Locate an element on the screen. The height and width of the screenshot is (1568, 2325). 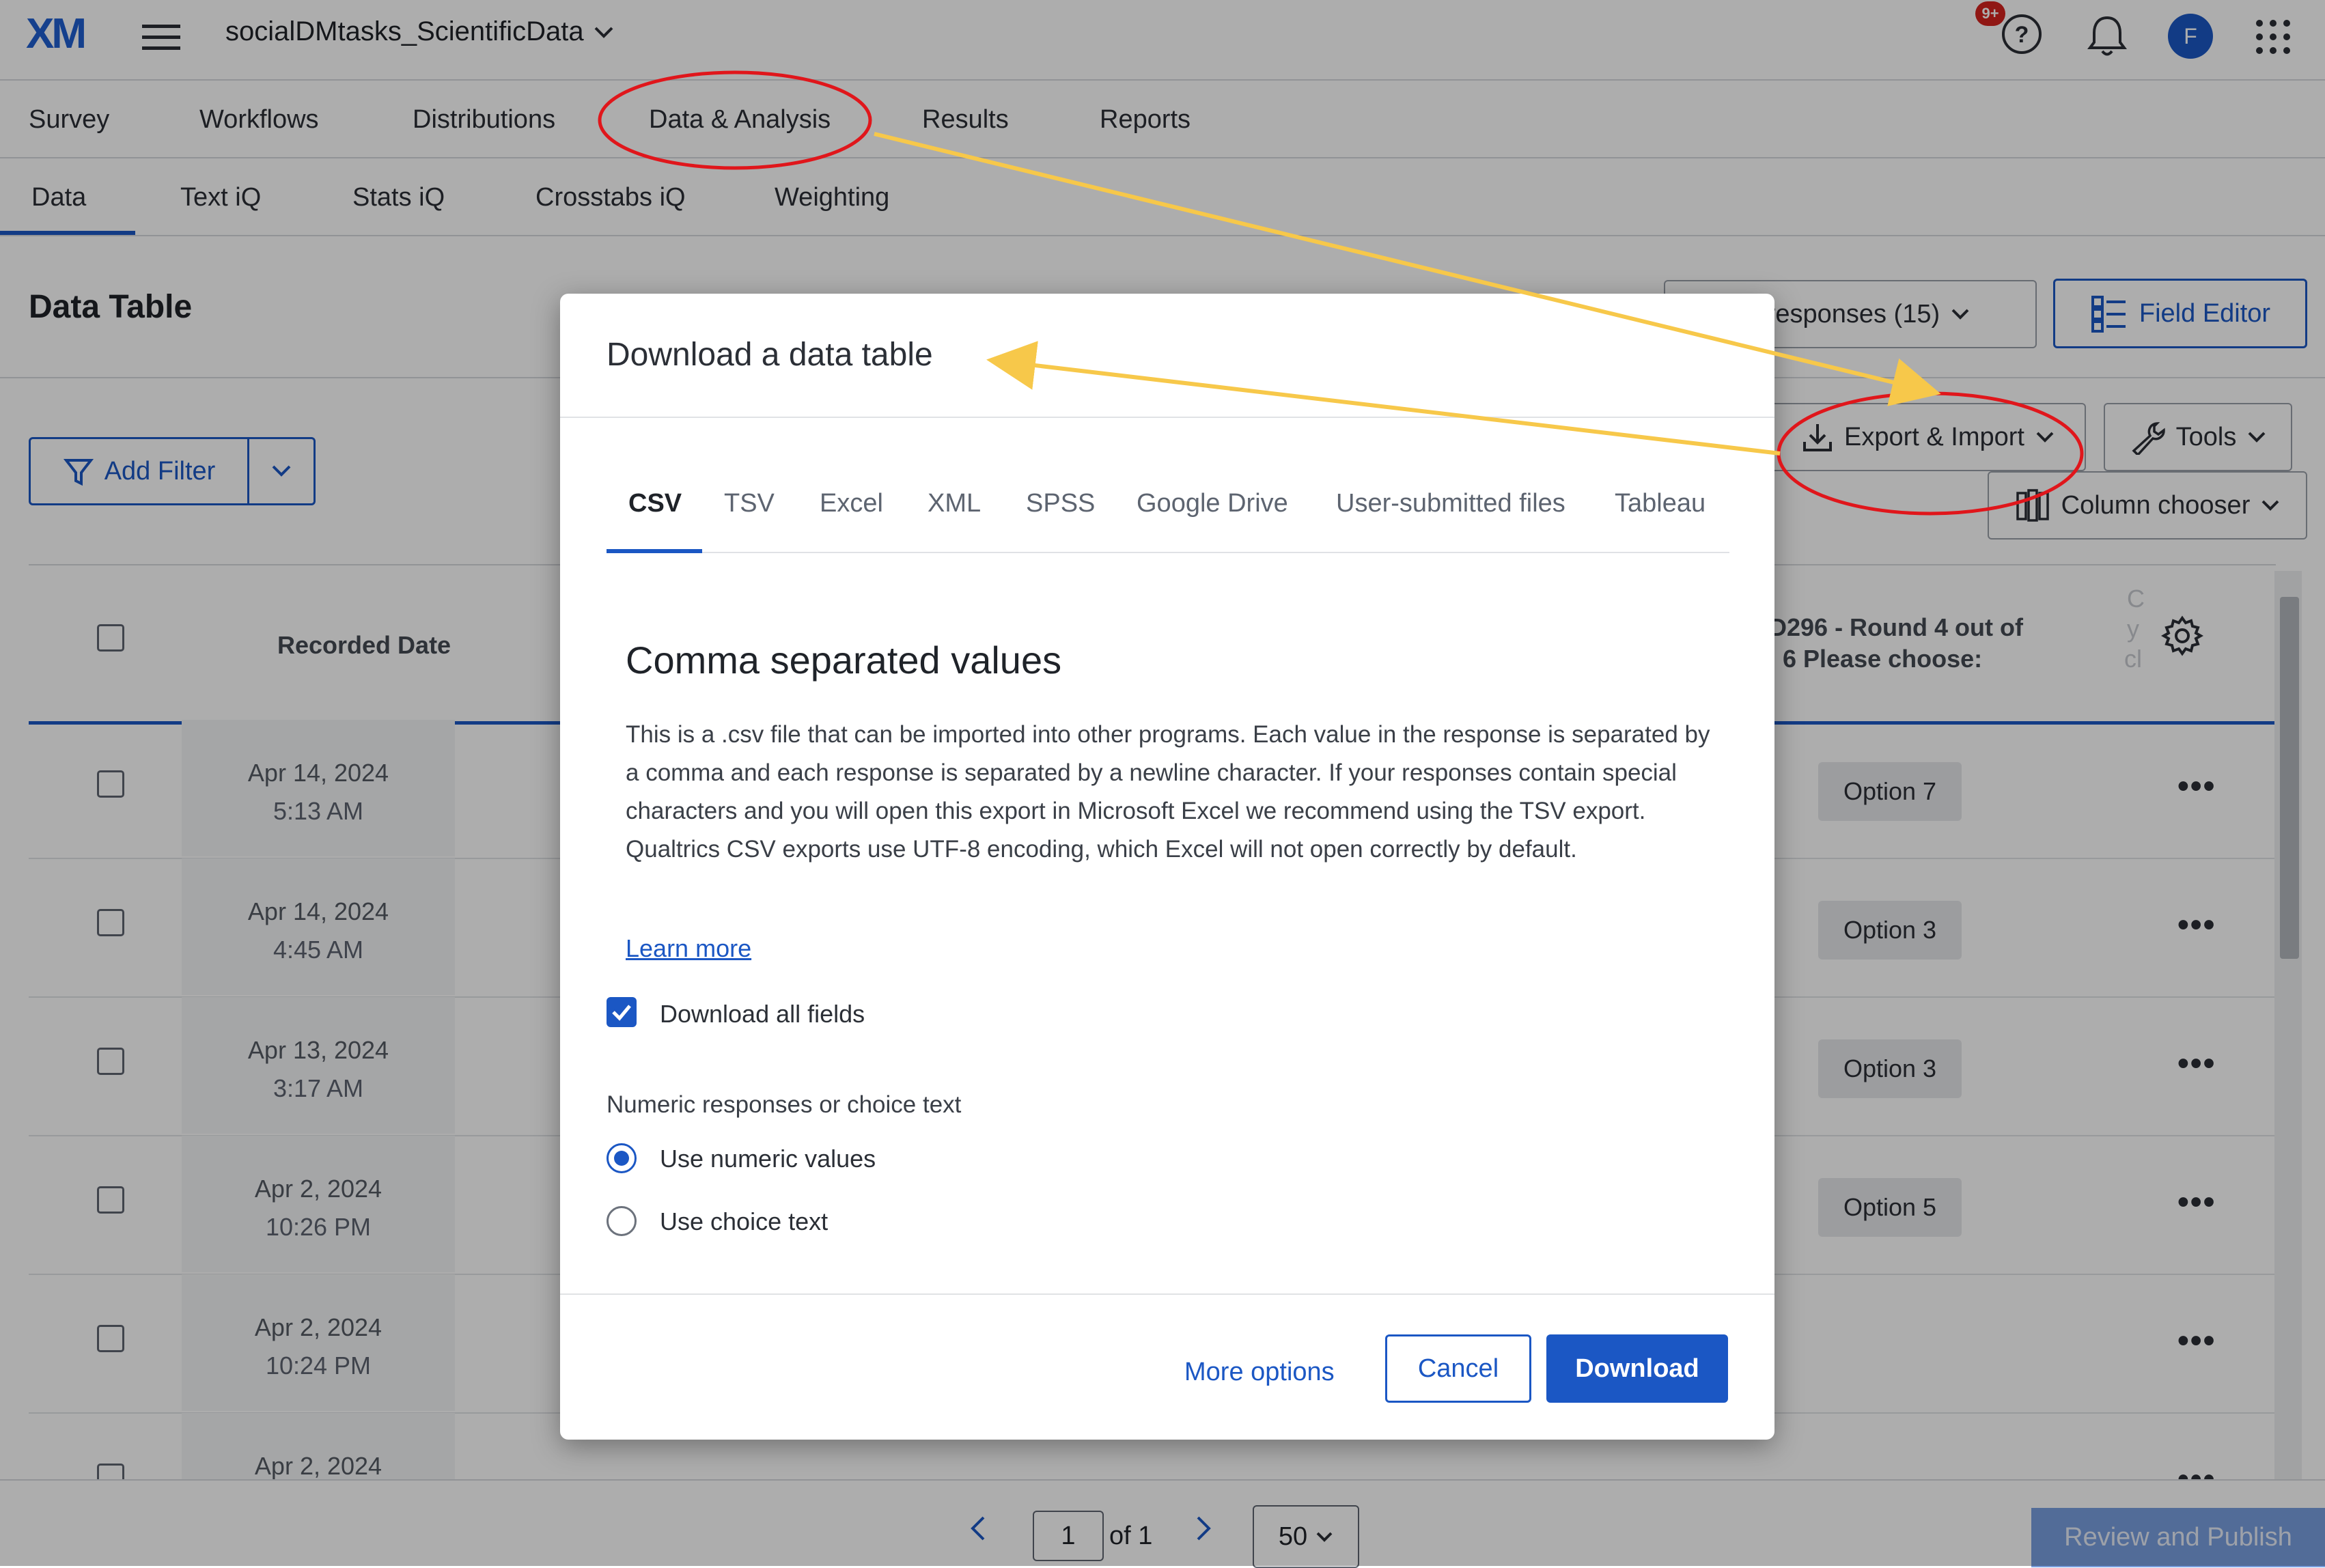
format-tabs-divider is located at coordinates (1168, 552).